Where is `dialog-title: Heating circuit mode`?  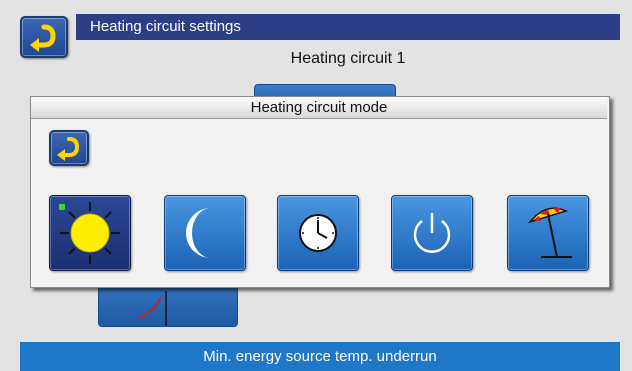 dialog-title: Heating circuit mode is located at coordinates (319, 108).